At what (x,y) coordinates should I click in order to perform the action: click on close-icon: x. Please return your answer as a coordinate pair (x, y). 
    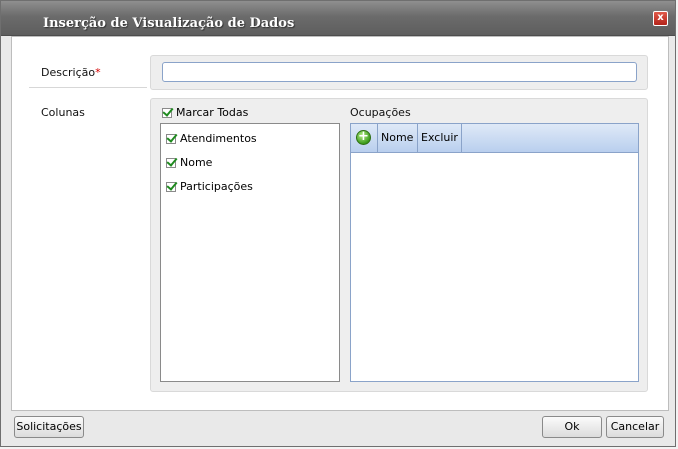
    Looking at the image, I should click on (660, 17).